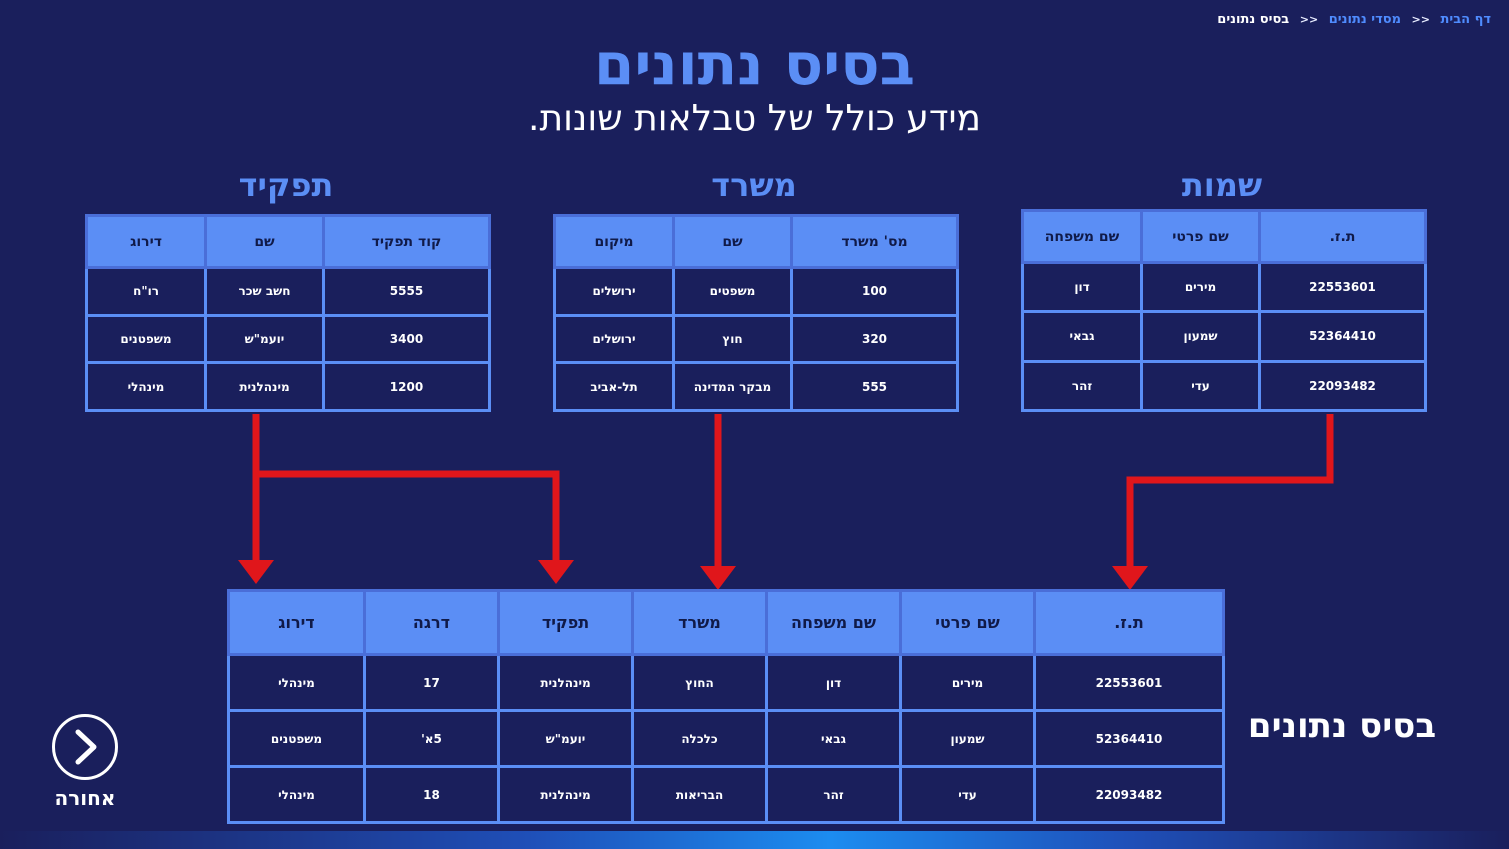  I want to click on db-header-level: דרגה, so click(431, 622).